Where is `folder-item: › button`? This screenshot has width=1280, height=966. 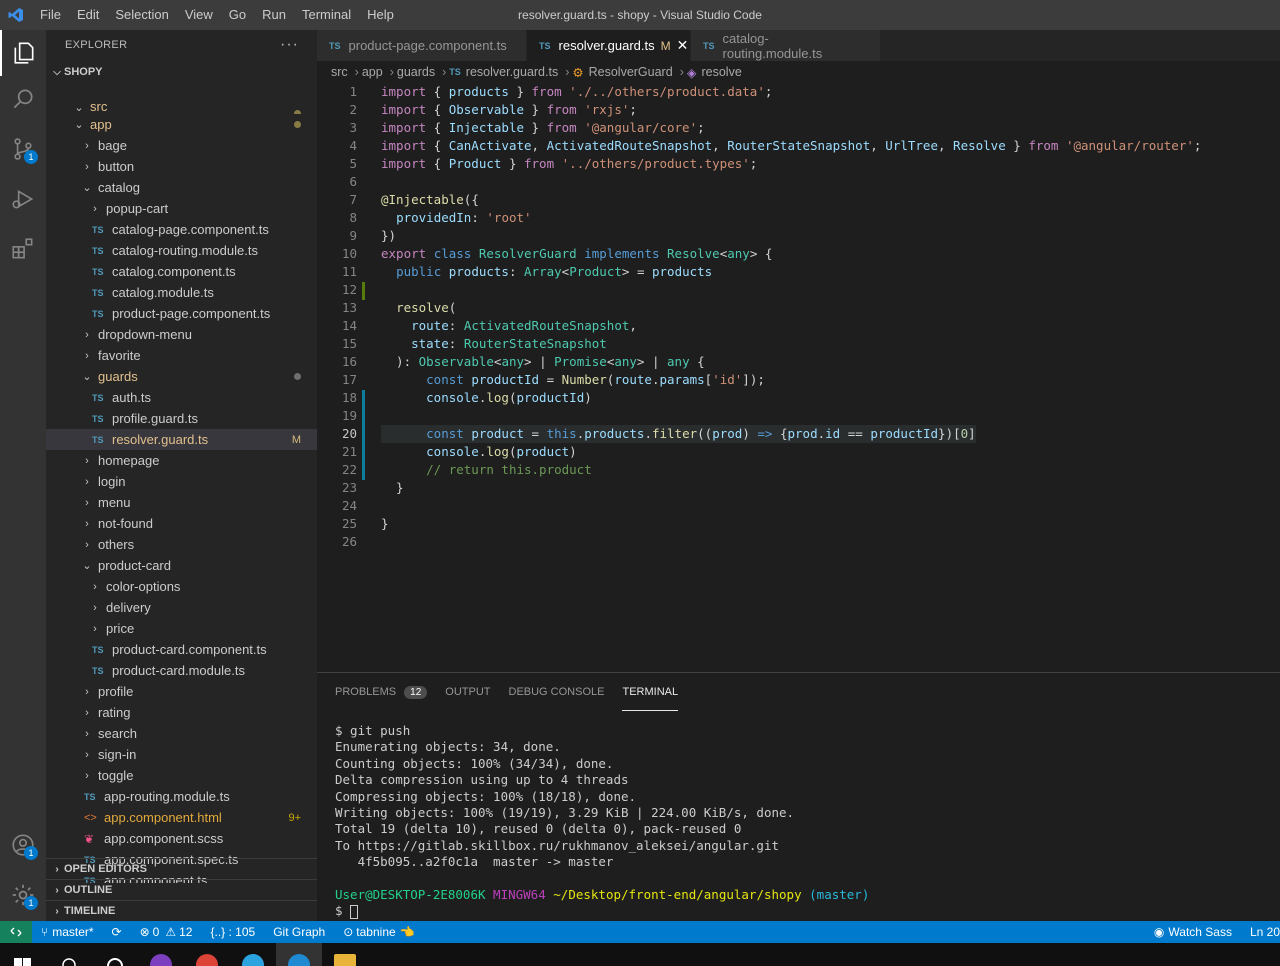
folder-item: › button is located at coordinates (181, 166).